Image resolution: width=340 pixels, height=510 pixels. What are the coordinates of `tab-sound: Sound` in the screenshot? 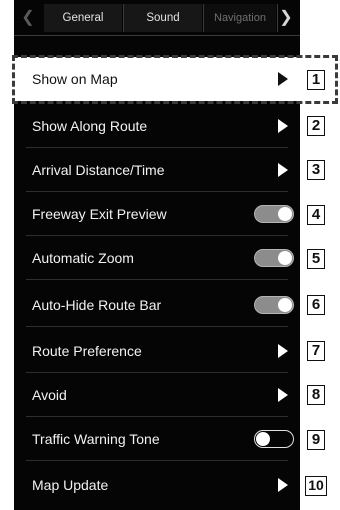 It's located at (163, 18).